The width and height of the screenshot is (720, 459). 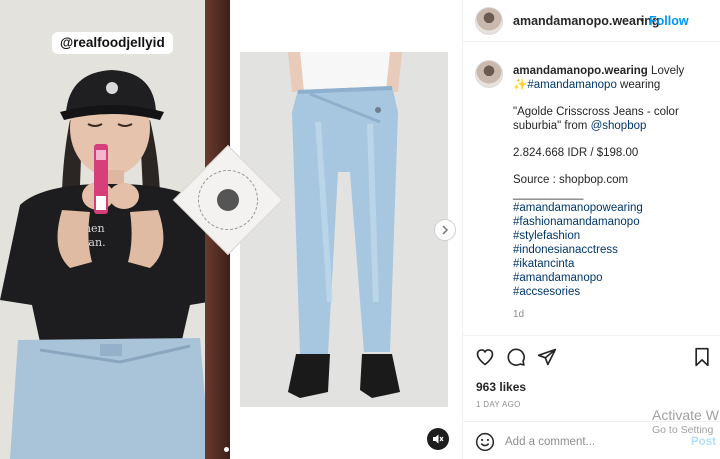 I want to click on share-icon, so click(x=547, y=357).